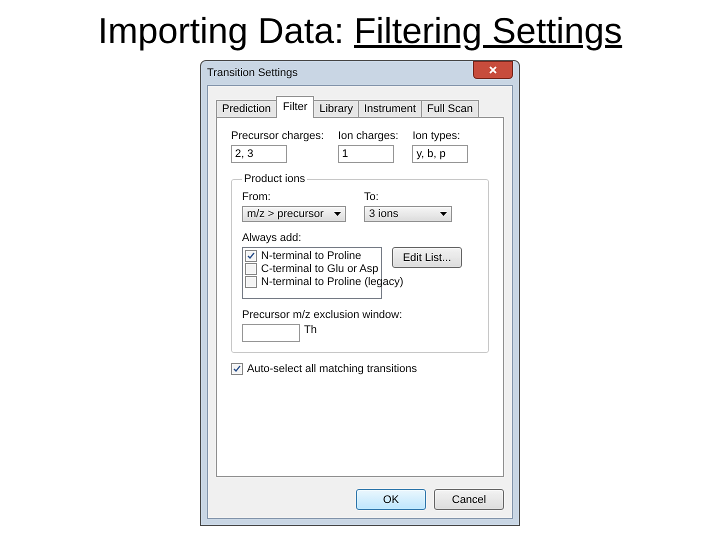  What do you see at coordinates (310, 331) in the screenshot?
I see `unit-label: Th` at bounding box center [310, 331].